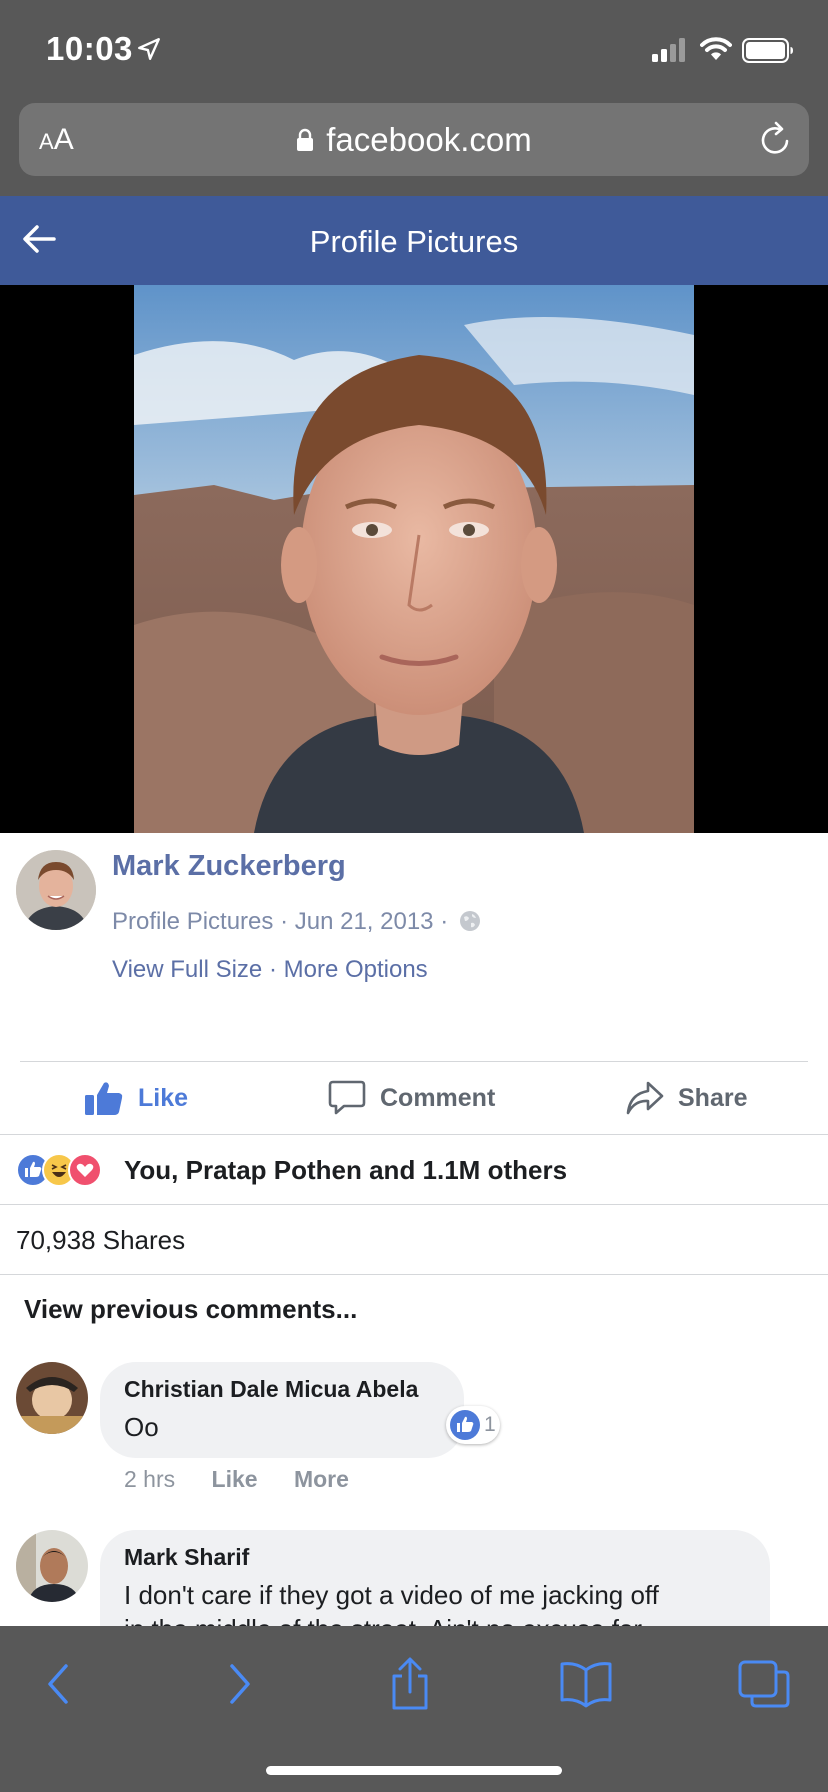  Describe the element at coordinates (490, 1424) in the screenshot. I see `like-count: 1` at that location.